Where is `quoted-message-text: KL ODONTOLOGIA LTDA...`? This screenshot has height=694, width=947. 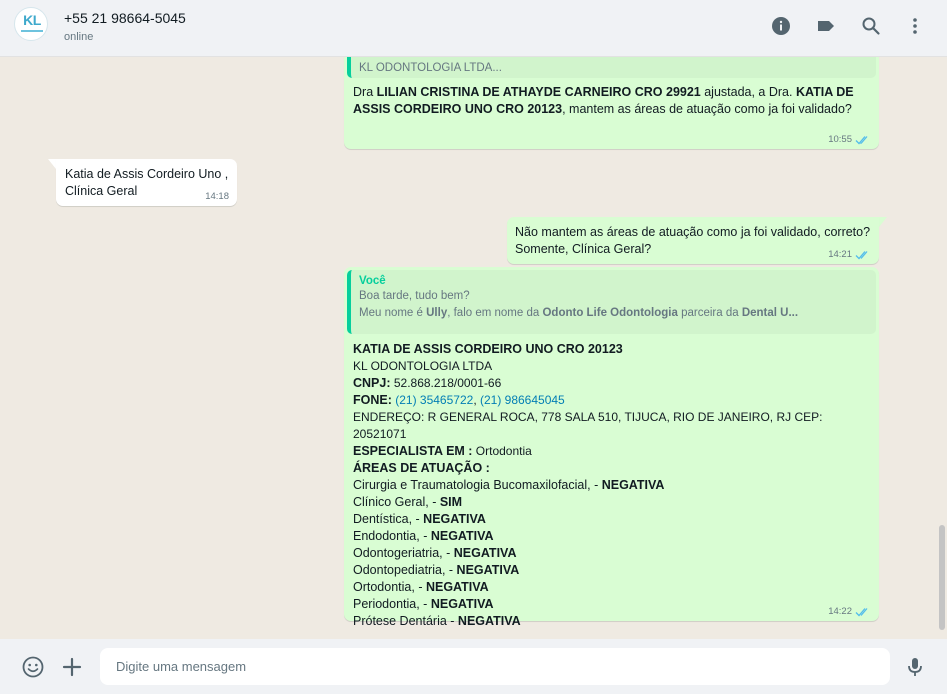
quoted-message-text: KL ODONTOLOGIA LTDA... is located at coordinates (430, 68).